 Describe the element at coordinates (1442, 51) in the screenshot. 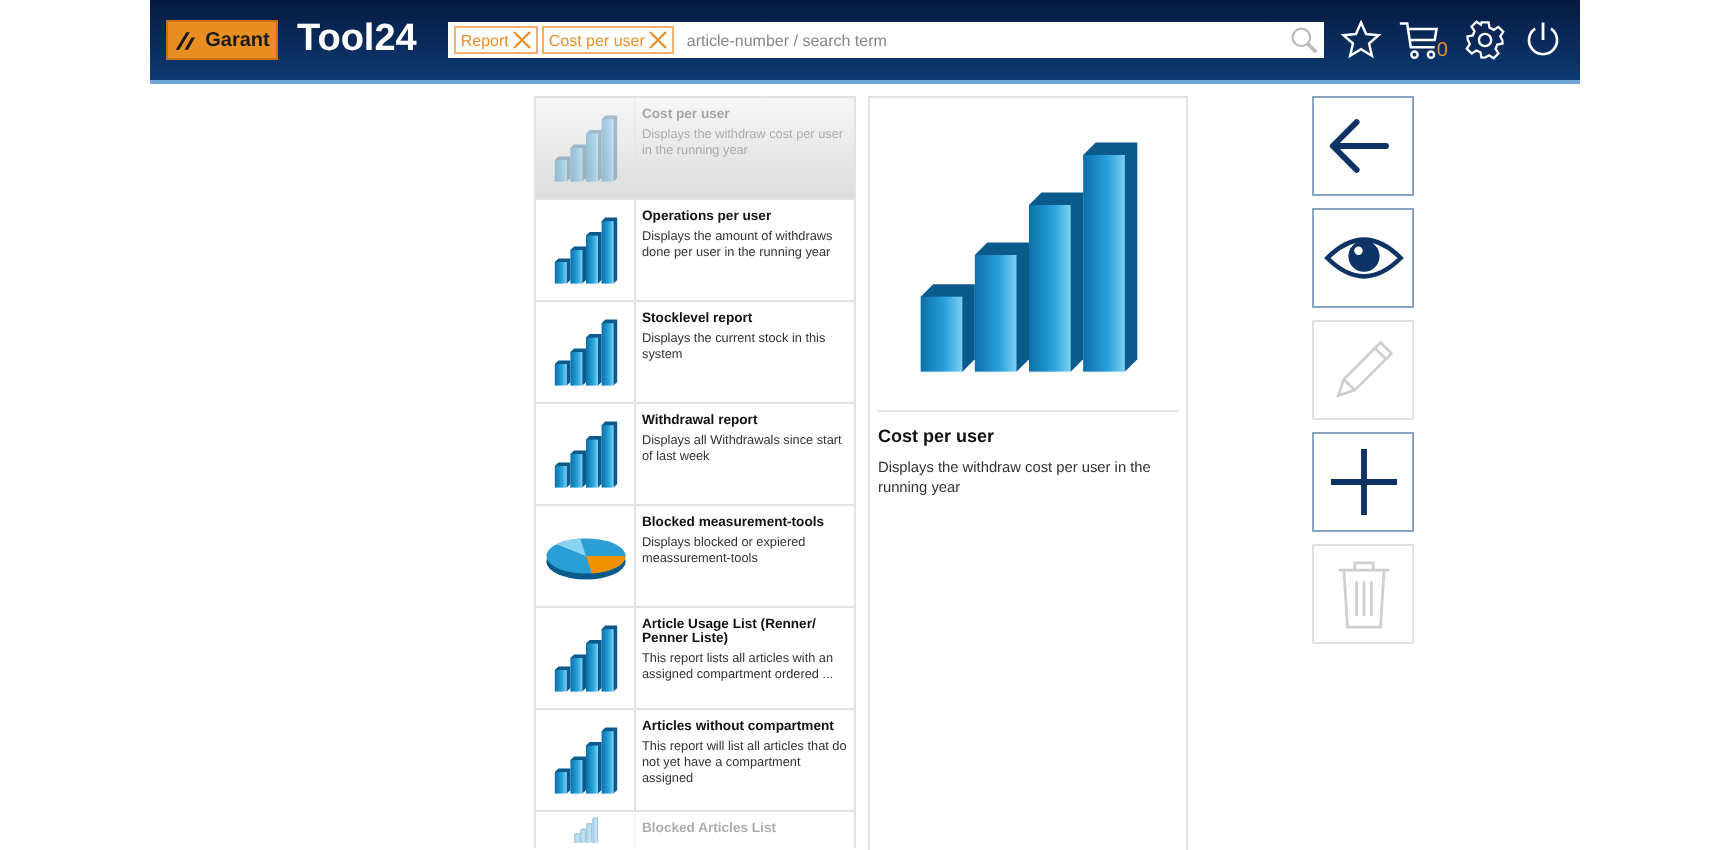

I see `cart-count: 0` at that location.